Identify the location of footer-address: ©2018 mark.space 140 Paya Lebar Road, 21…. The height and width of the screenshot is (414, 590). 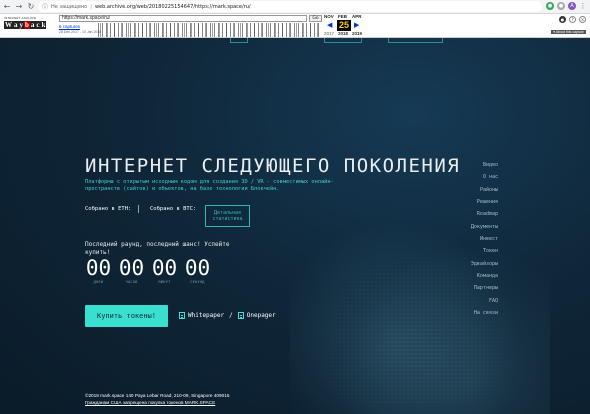
(157, 395).